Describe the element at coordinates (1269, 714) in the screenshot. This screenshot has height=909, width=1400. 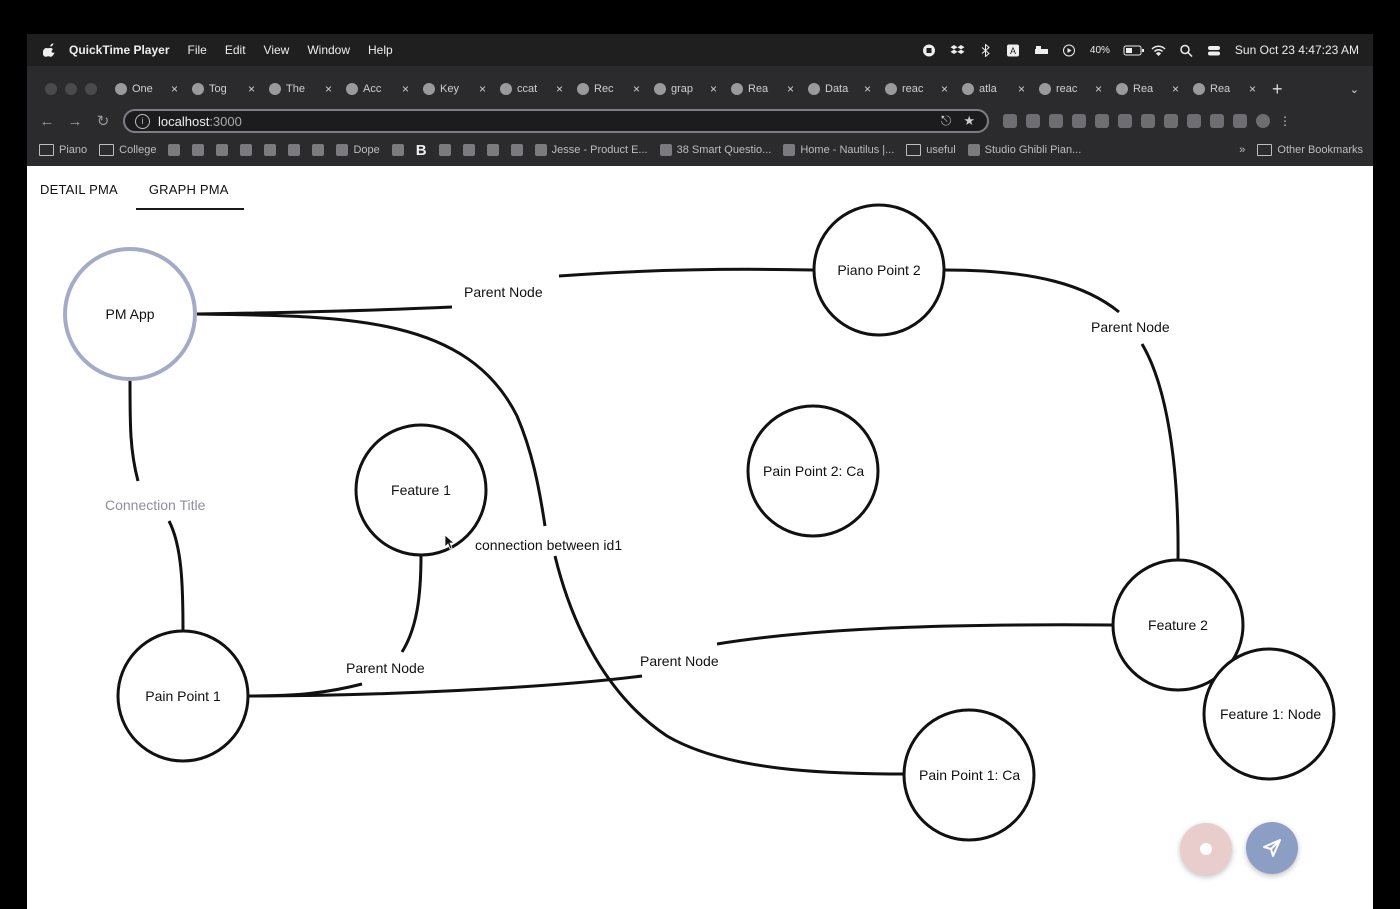
I see `node-feature-1-node: Feature 1: Node` at that location.